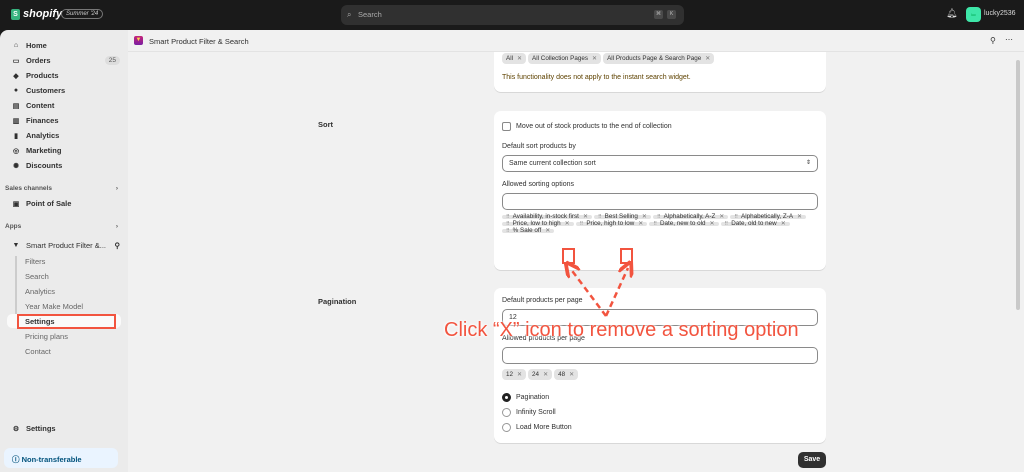 The width and height of the screenshot is (1024, 472). Describe the element at coordinates (616, 292) in the screenshot. I see `arrow-right` at that location.